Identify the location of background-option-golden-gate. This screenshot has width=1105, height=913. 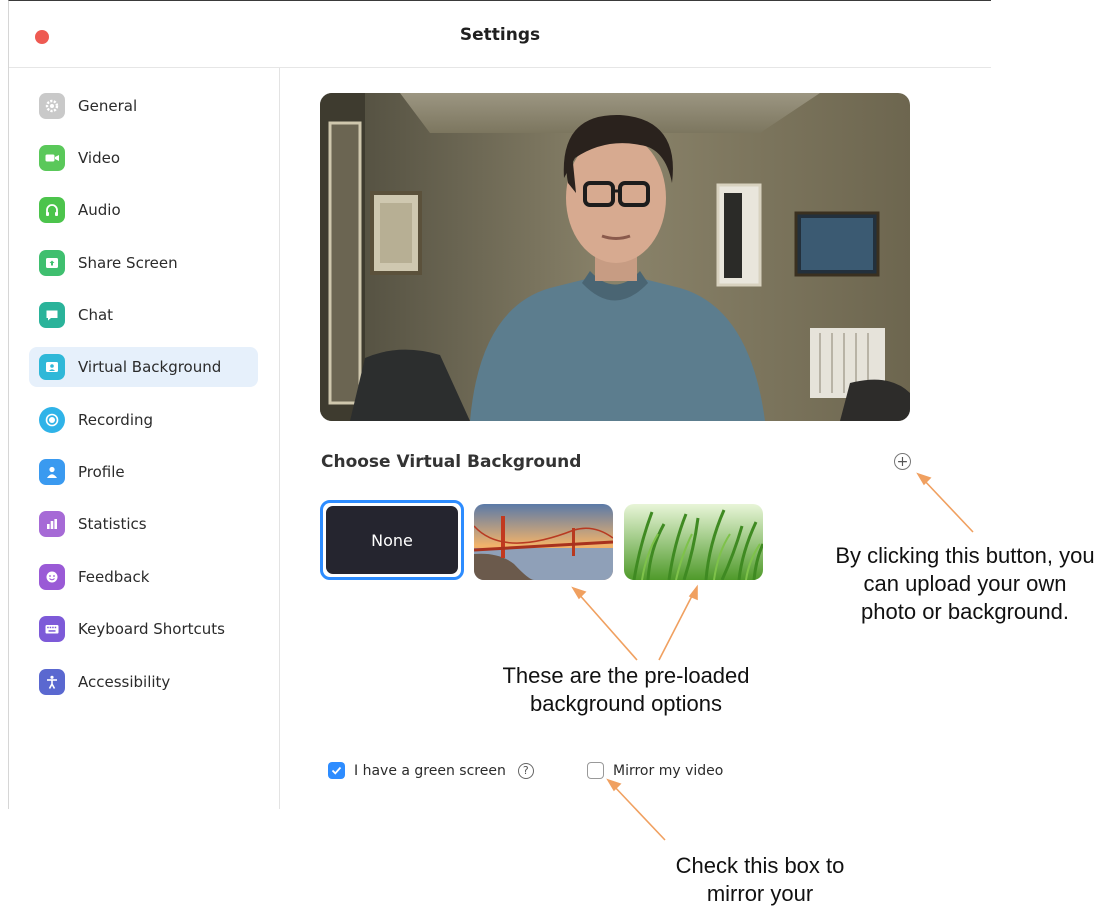
(543, 542).